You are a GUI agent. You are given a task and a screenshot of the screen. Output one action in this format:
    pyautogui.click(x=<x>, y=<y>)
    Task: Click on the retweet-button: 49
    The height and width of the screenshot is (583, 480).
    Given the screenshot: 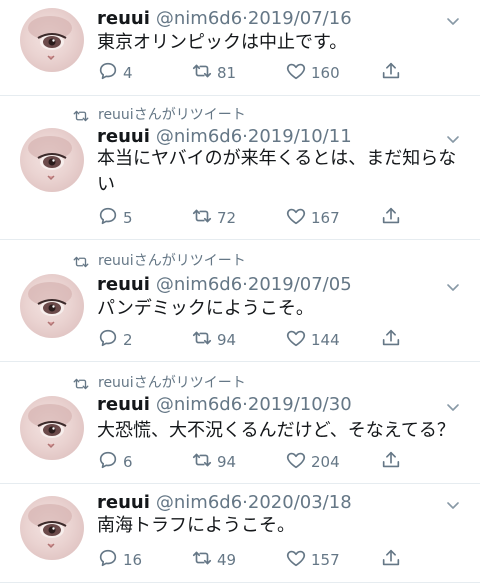 What is the action you would take?
    pyautogui.click(x=213, y=560)
    